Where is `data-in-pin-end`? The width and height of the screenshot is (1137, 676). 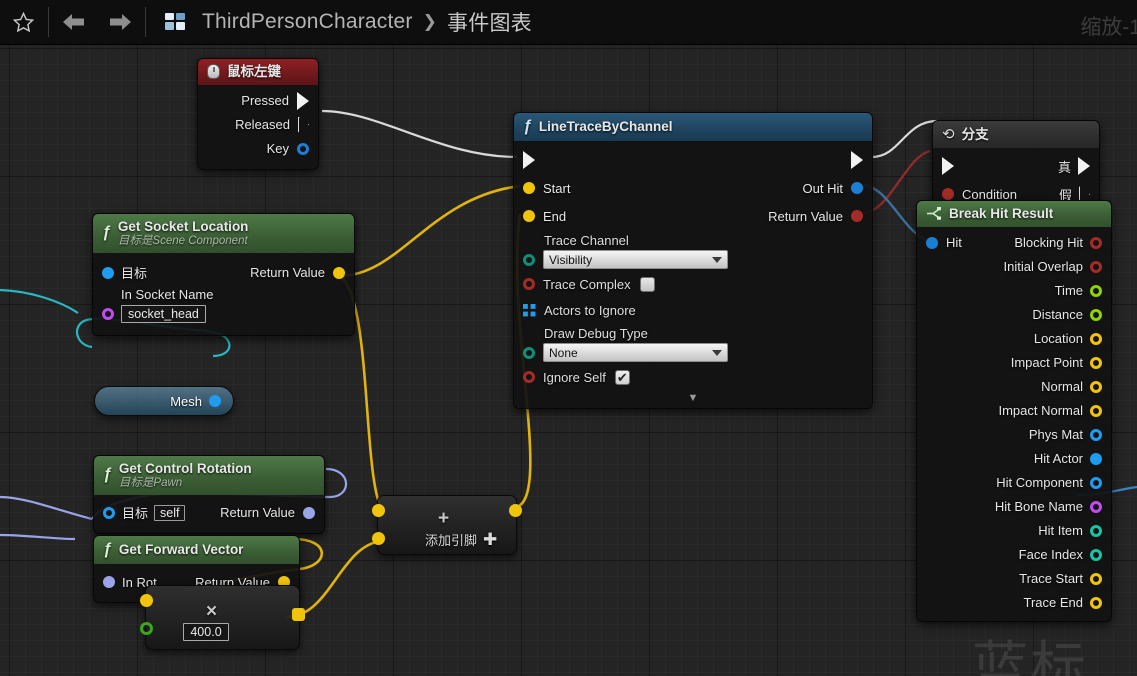 data-in-pin-end is located at coordinates (529, 216).